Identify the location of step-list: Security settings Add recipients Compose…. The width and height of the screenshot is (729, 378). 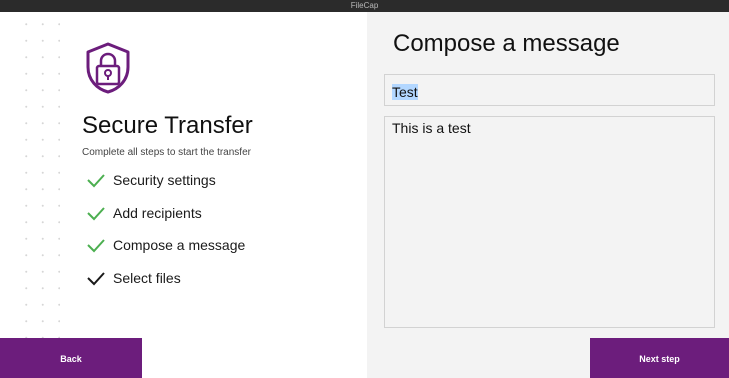
(165, 229).